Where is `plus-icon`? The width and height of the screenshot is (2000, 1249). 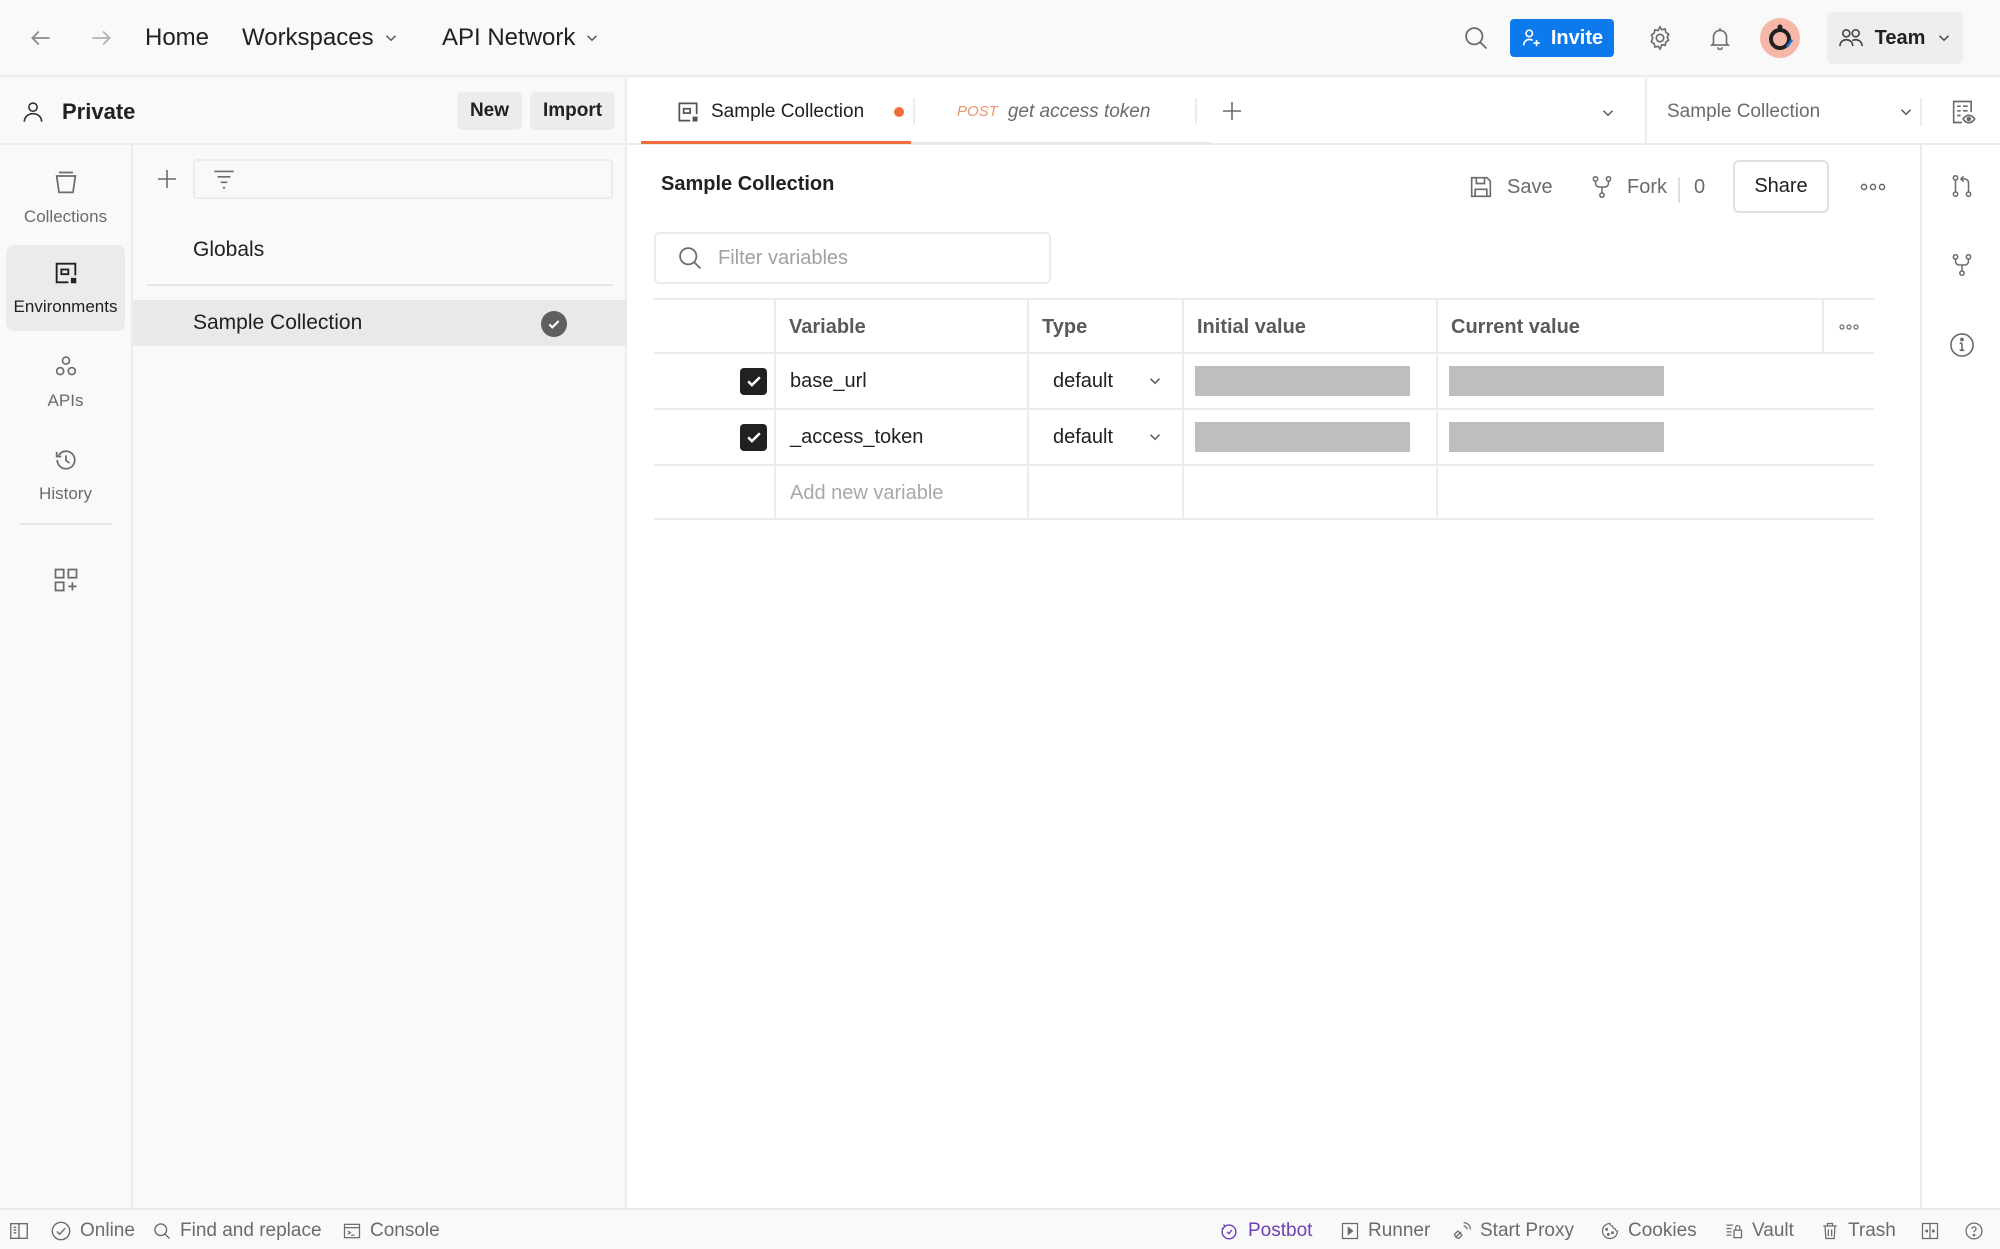 plus-icon is located at coordinates (1232, 111).